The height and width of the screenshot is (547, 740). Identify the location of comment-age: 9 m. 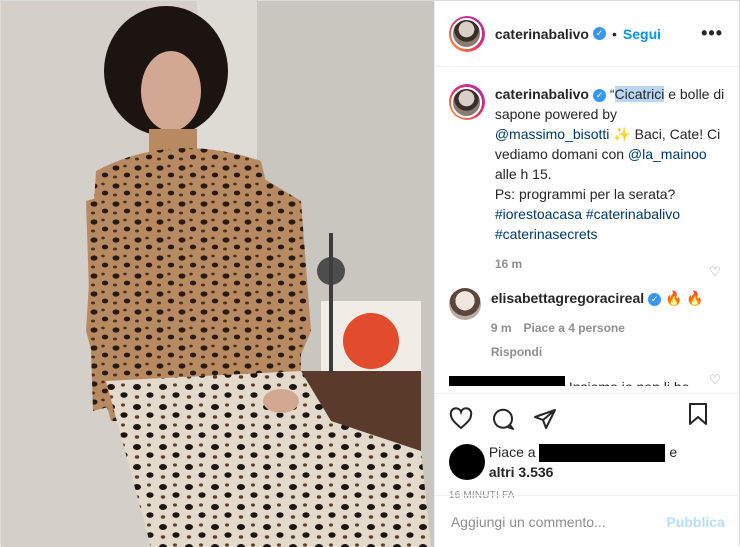
(501, 328).